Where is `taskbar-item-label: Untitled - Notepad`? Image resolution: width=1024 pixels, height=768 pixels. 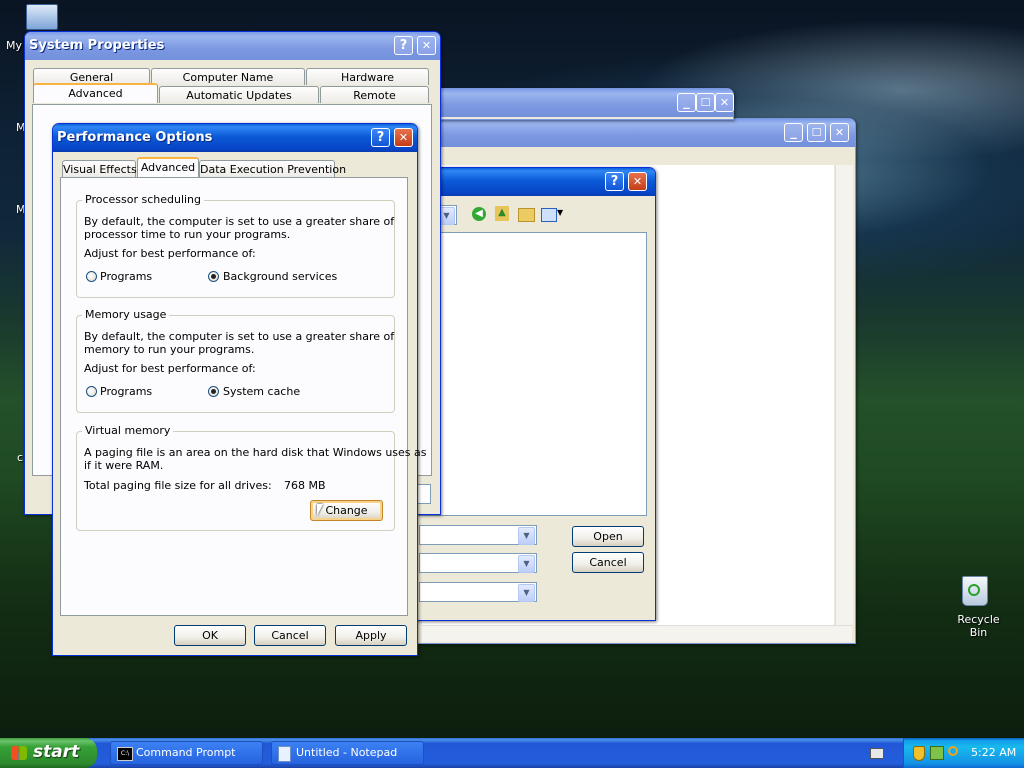
taskbar-item-label: Untitled - Notepad is located at coordinates (347, 752).